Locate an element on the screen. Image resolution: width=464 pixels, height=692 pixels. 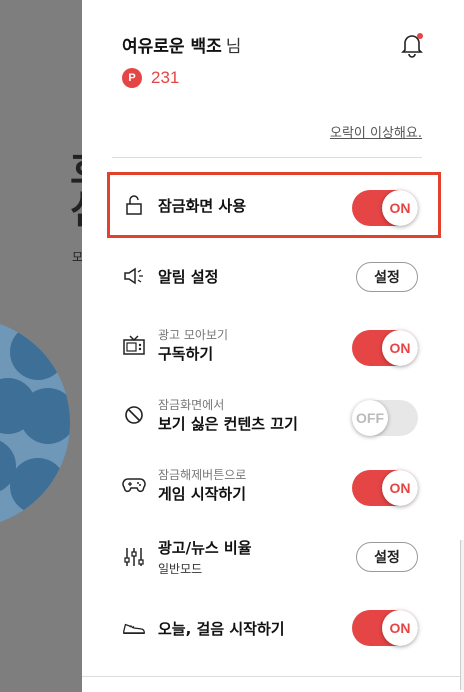
subscribe-toggle: ON is located at coordinates (385, 348).